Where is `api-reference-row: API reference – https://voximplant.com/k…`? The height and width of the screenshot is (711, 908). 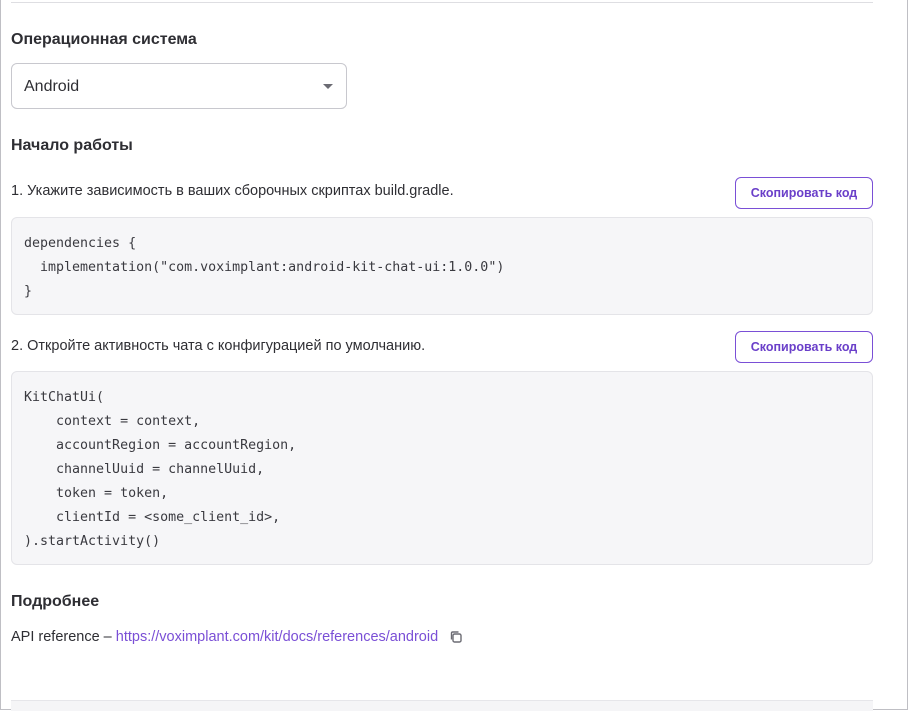
api-reference-row: API reference – https://voximplant.com/k… is located at coordinates (237, 637).